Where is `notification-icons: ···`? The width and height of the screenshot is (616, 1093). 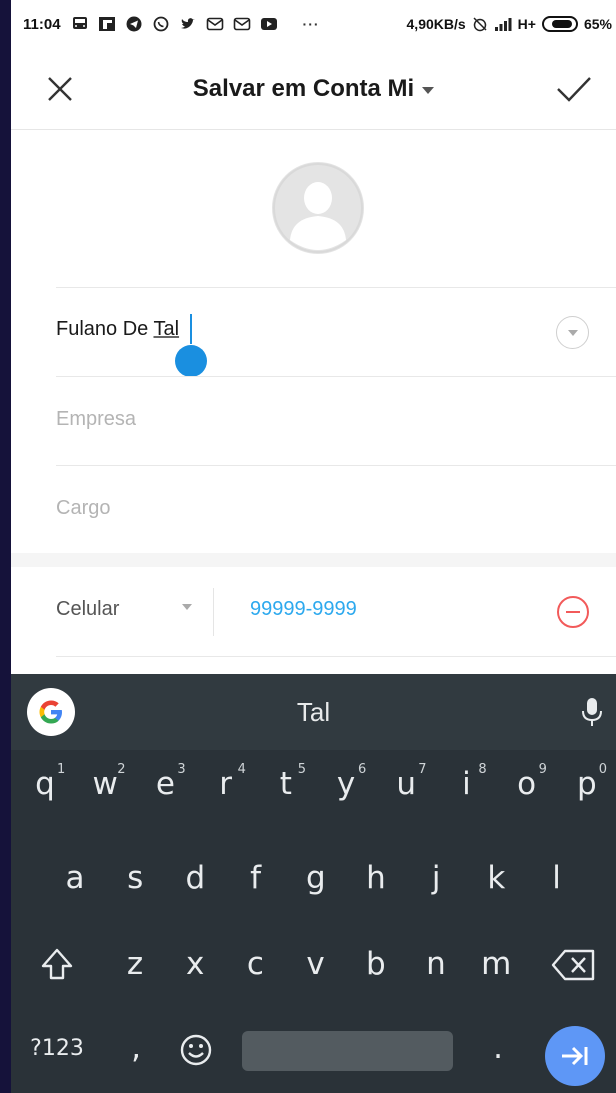 notification-icons: ··· is located at coordinates (195, 24).